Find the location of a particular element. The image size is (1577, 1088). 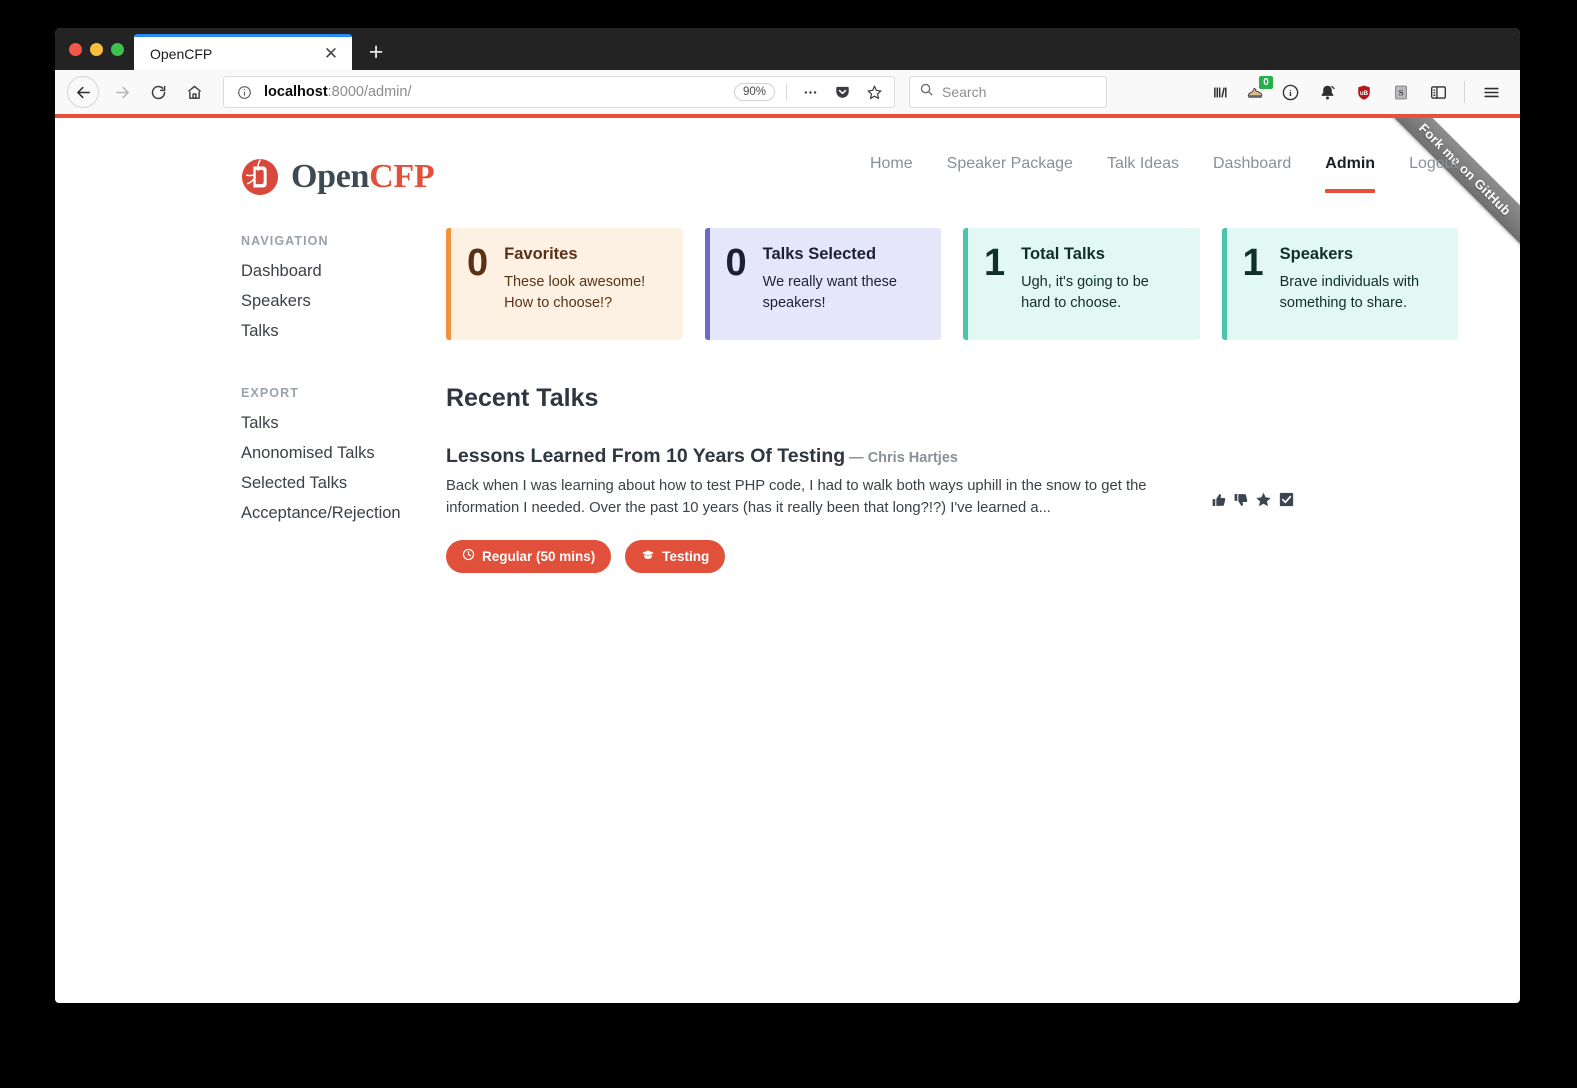

thumbs-down-icon is located at coordinates (1241, 500).